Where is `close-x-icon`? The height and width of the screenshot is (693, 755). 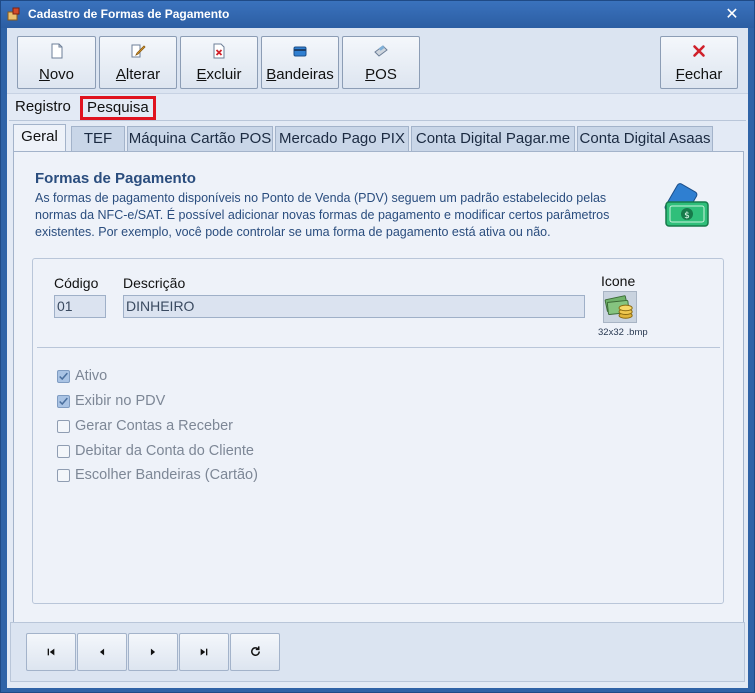
close-x-icon is located at coordinates (699, 51).